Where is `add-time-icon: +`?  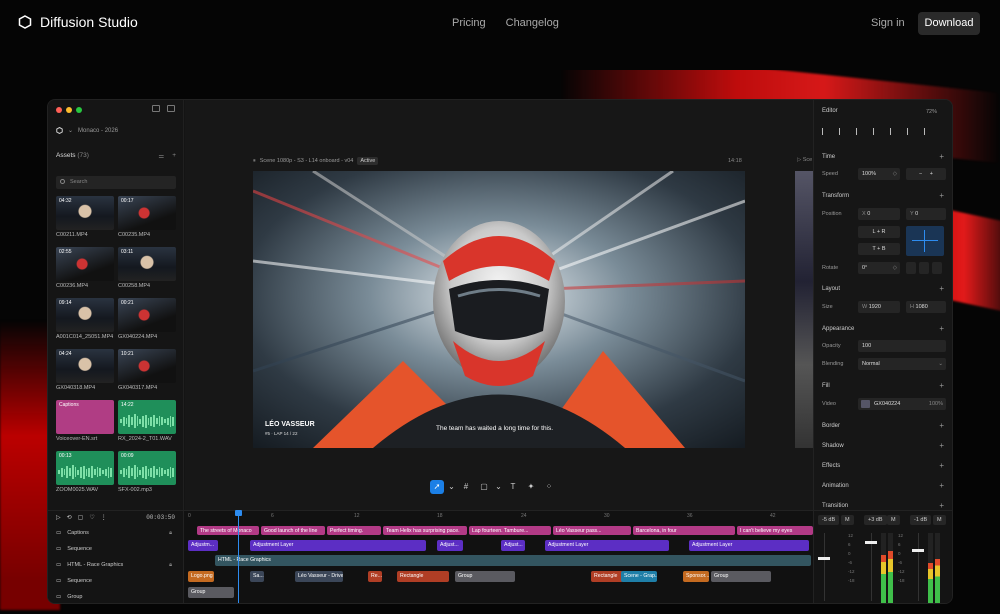
add-time-icon: + is located at coordinates (941, 156).